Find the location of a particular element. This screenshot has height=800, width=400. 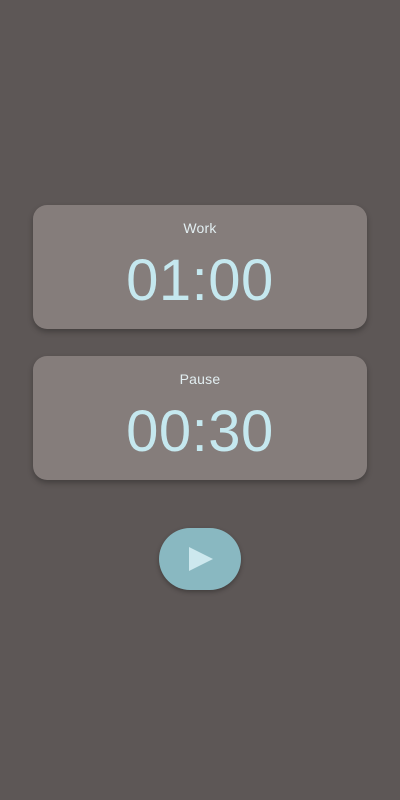

pause-label: Pause is located at coordinates (200, 379).